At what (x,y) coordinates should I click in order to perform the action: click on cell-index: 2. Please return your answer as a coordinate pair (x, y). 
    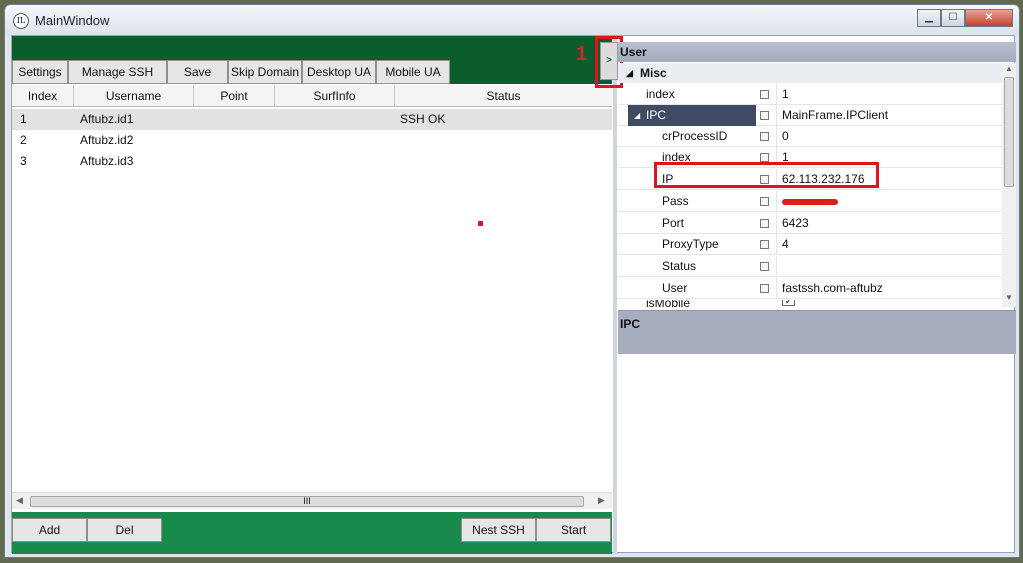
    Looking at the image, I should click on (23, 140).